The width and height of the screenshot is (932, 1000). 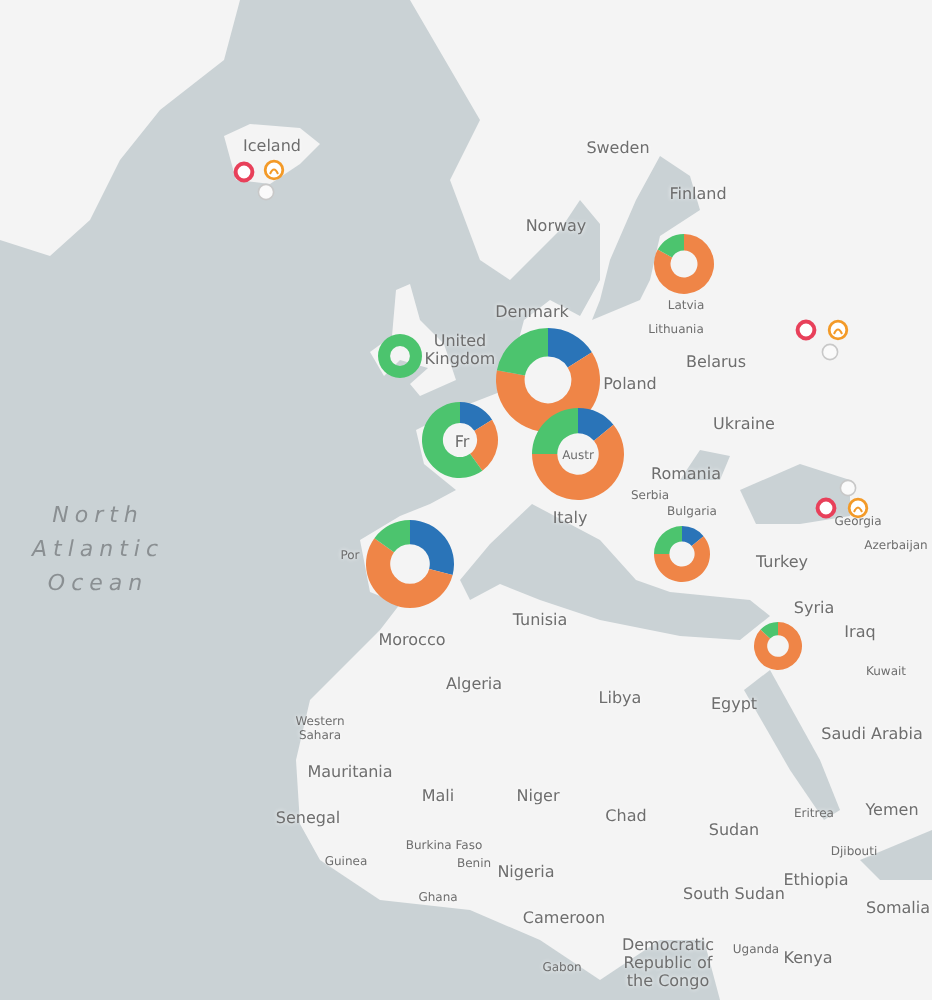 What do you see at coordinates (698, 196) in the screenshot?
I see `country-label: Finland` at bounding box center [698, 196].